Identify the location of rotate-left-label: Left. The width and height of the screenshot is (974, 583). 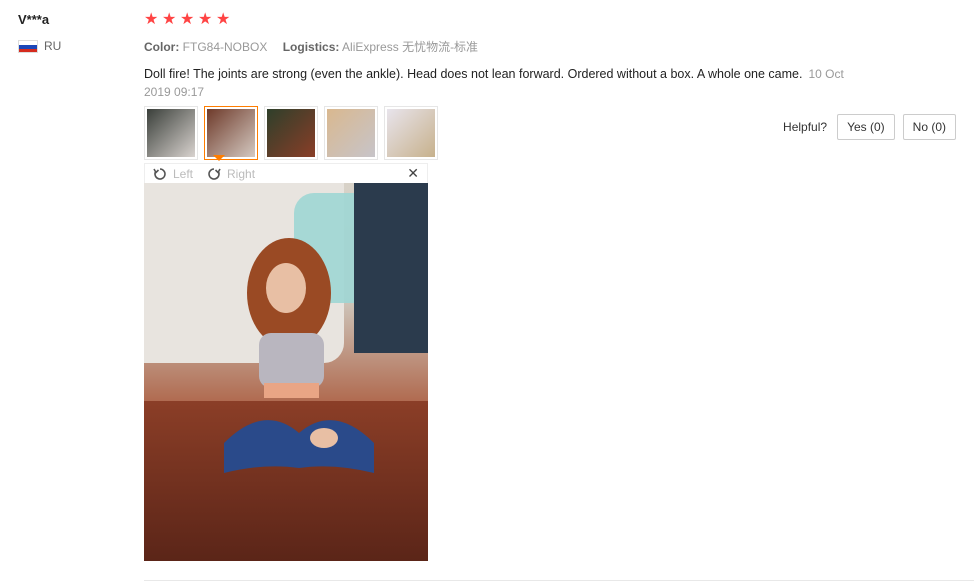
(183, 173).